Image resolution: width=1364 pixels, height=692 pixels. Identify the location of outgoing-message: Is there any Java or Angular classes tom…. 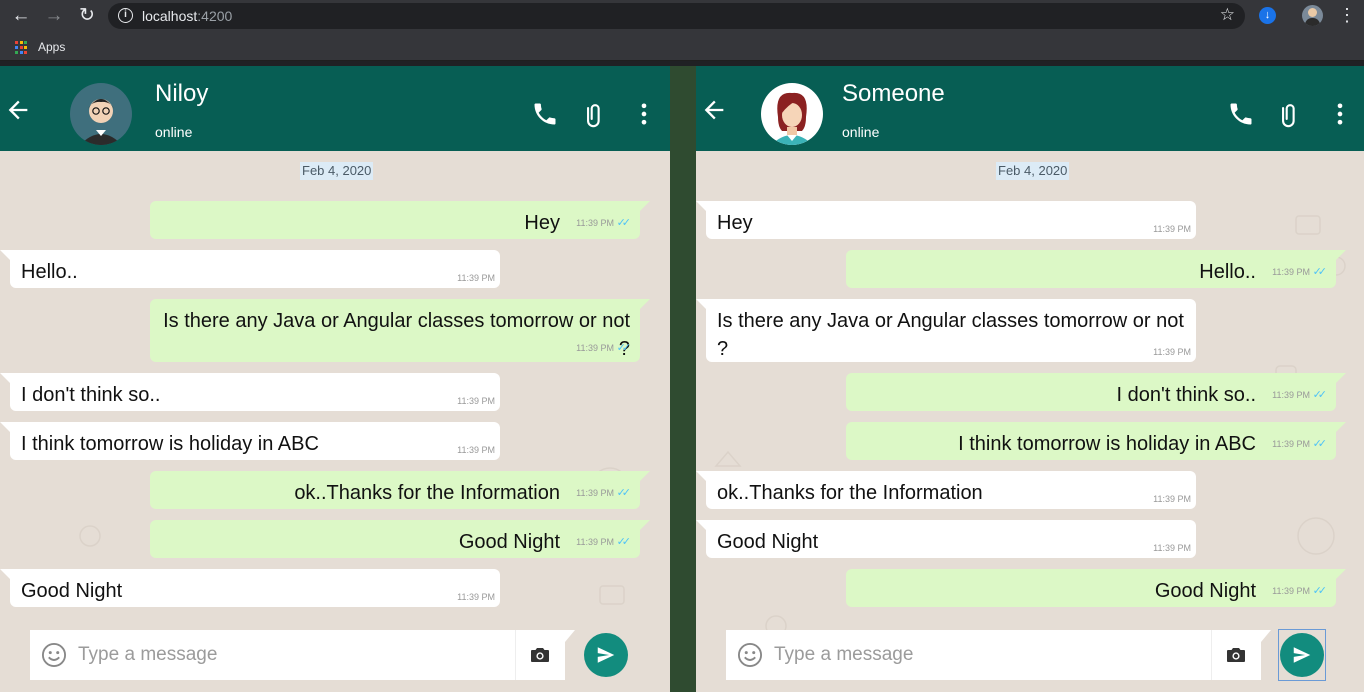
(400, 330).